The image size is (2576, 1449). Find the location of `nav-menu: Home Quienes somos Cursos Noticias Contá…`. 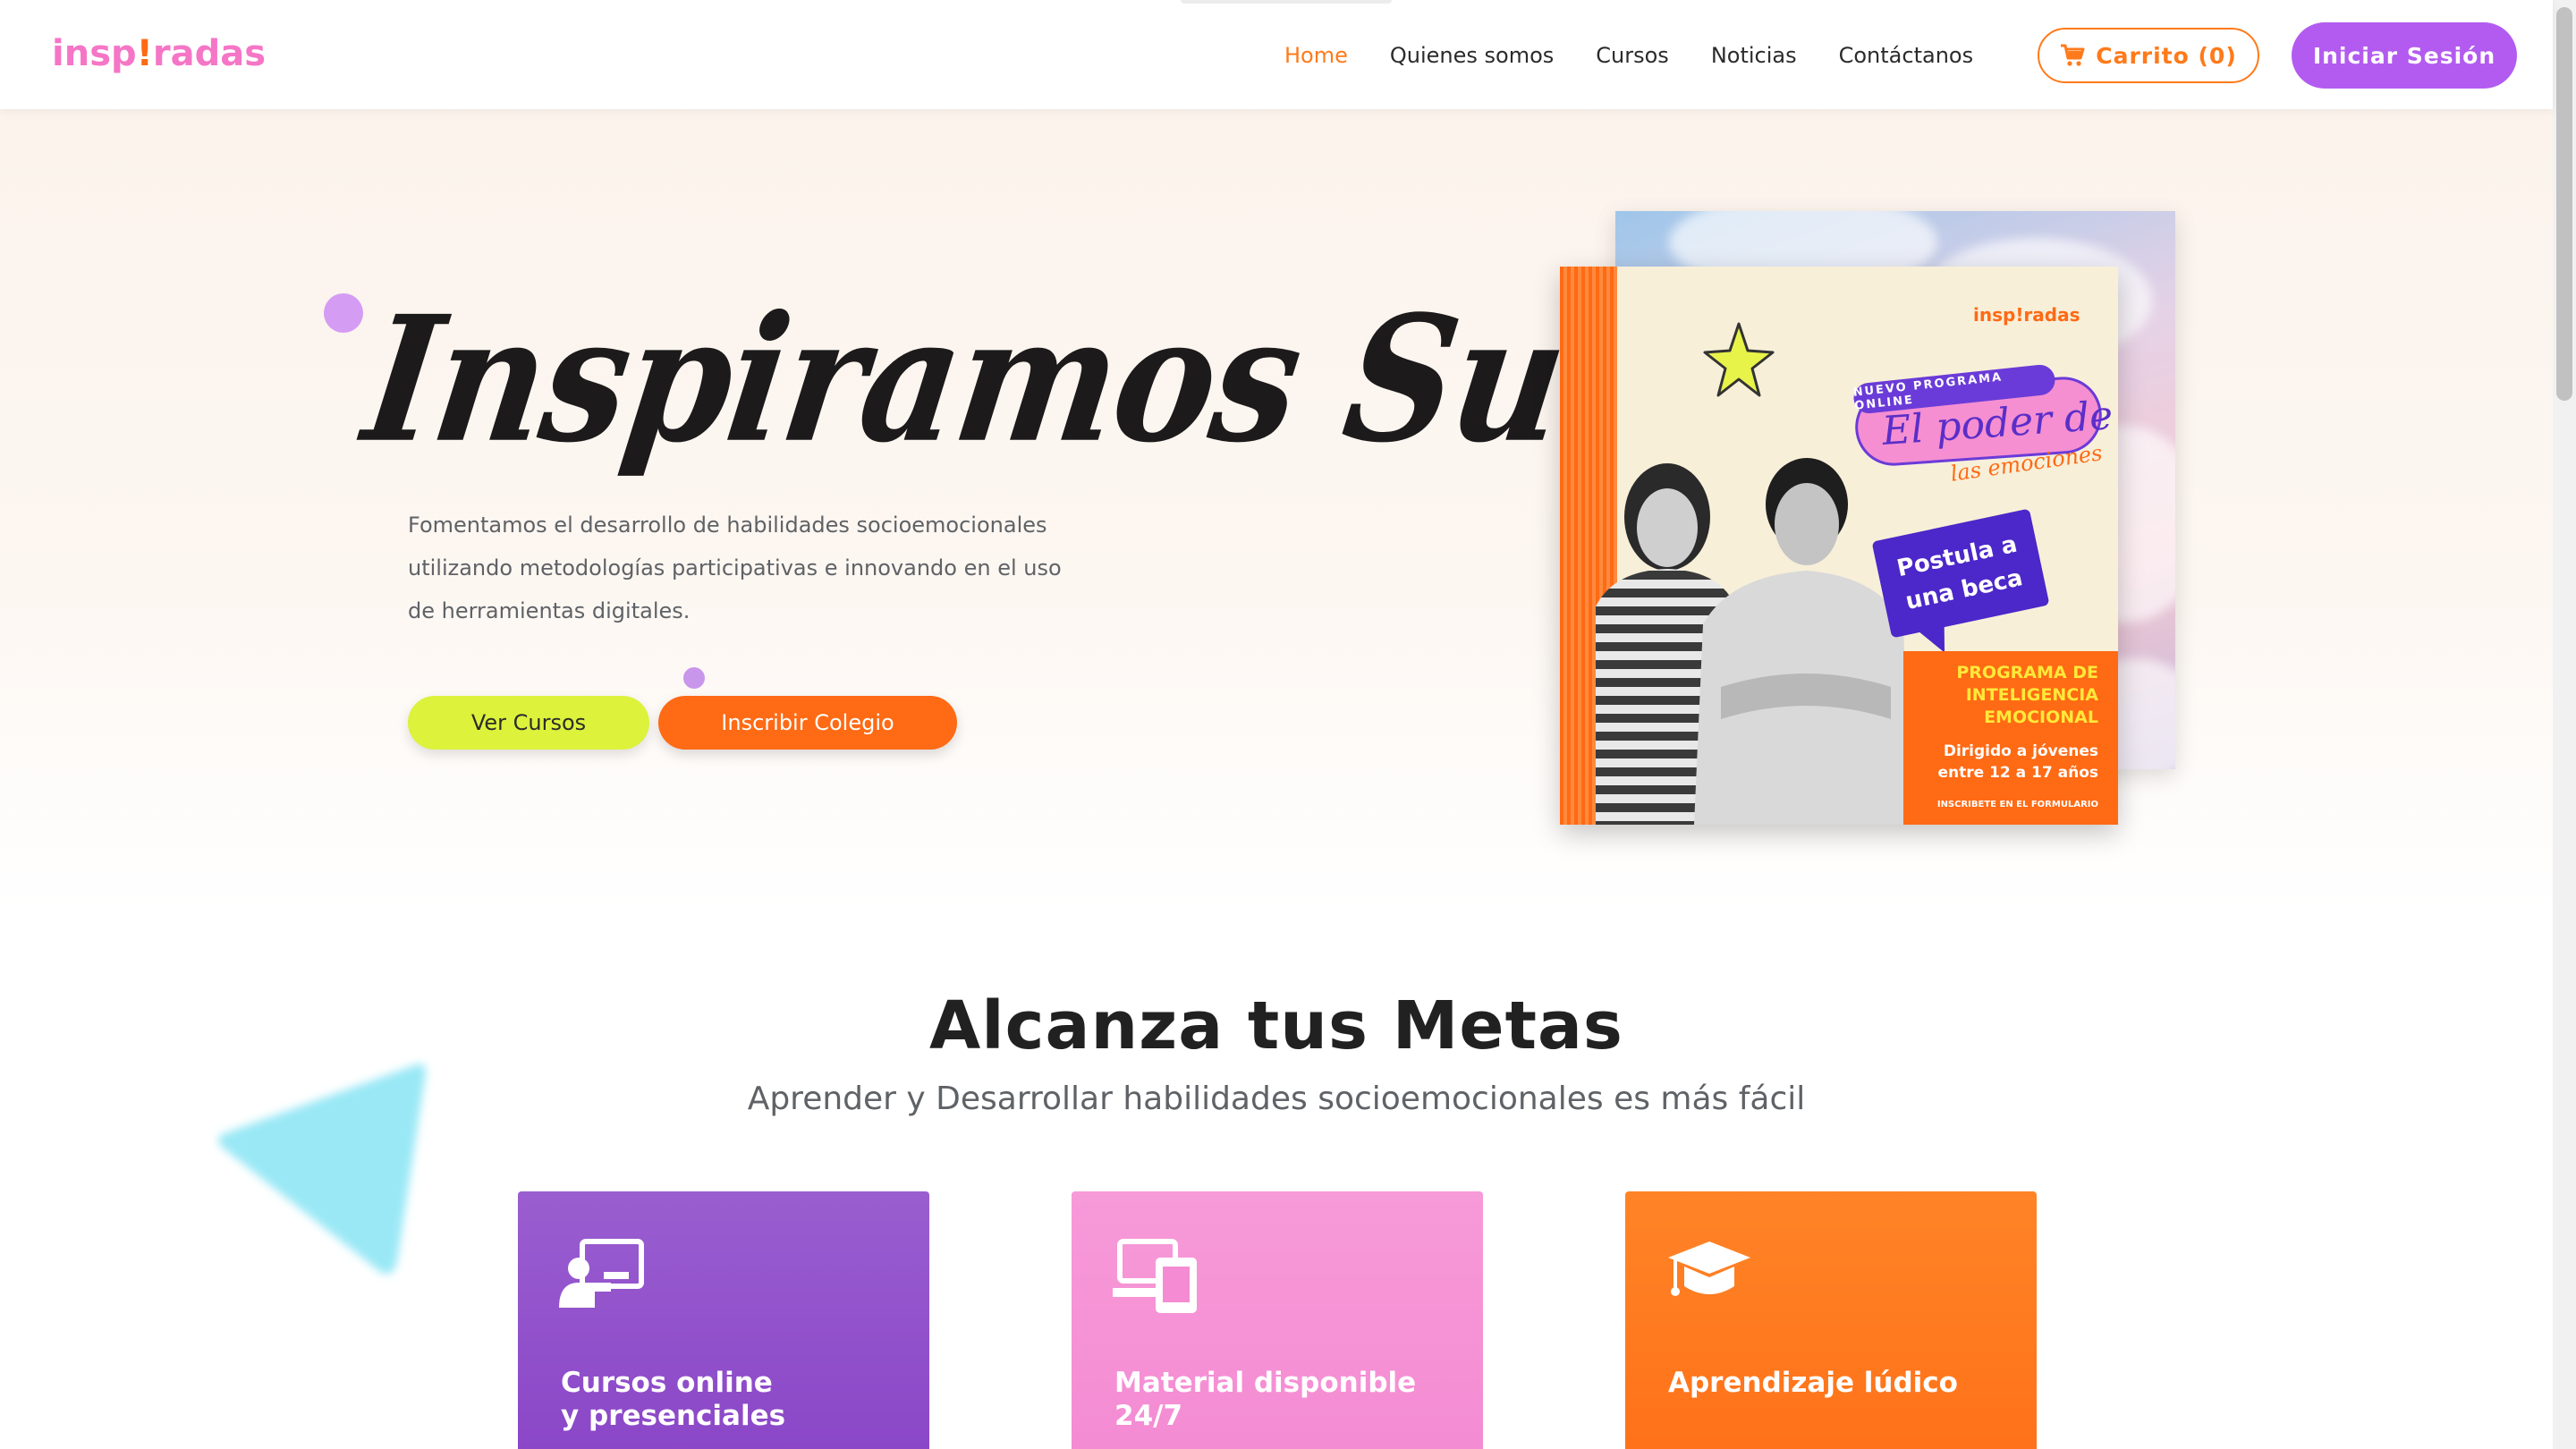

nav-menu: Home Quienes somos Cursos Noticias Contá… is located at coordinates (1649, 55).